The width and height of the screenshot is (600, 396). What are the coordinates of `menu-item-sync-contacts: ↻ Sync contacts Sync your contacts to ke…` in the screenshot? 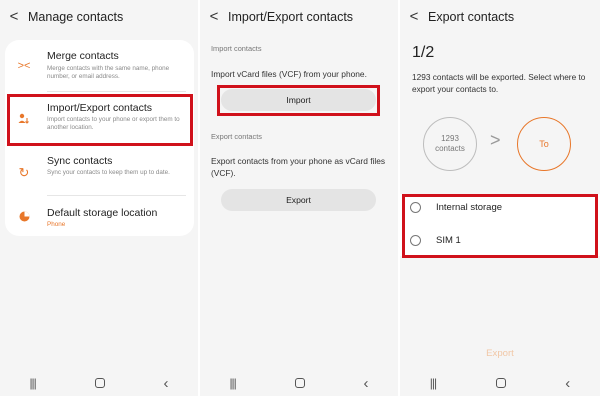 It's located at (99, 170).